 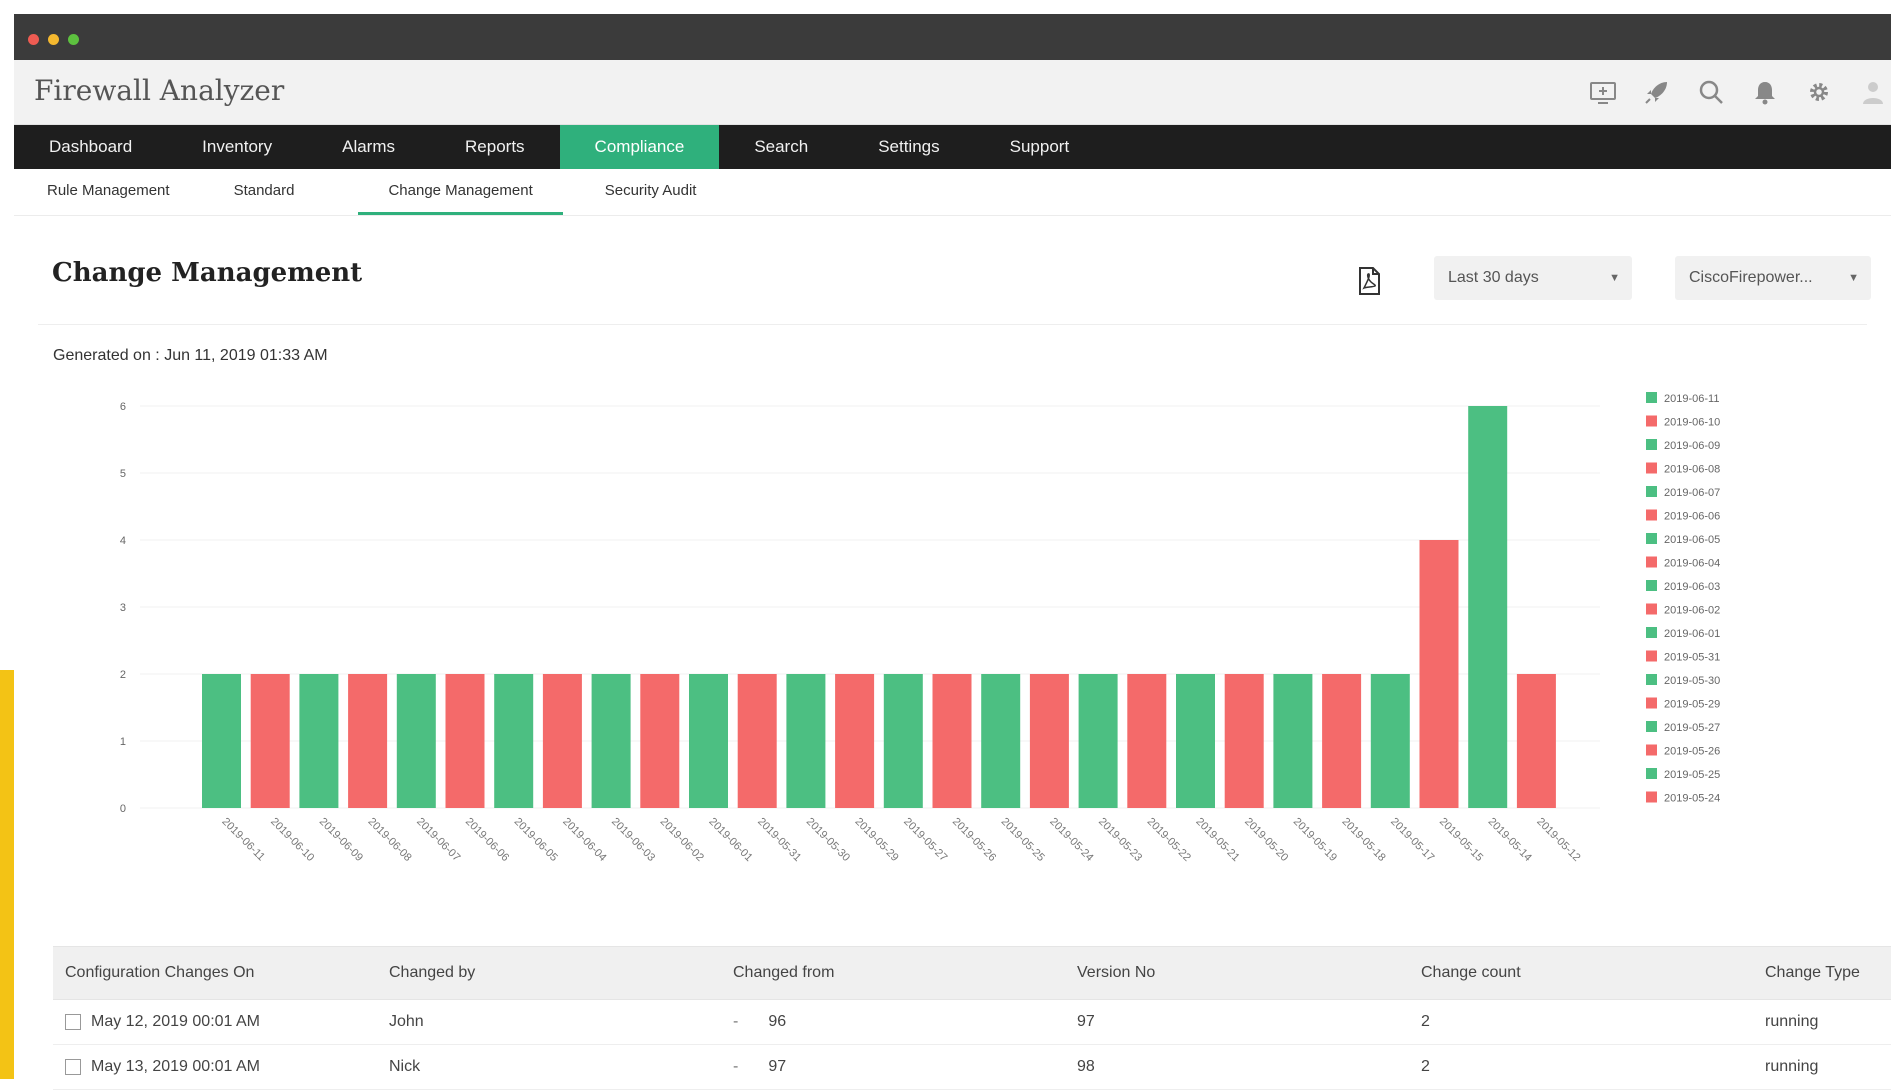 I want to click on user-icon, so click(x=1873, y=92).